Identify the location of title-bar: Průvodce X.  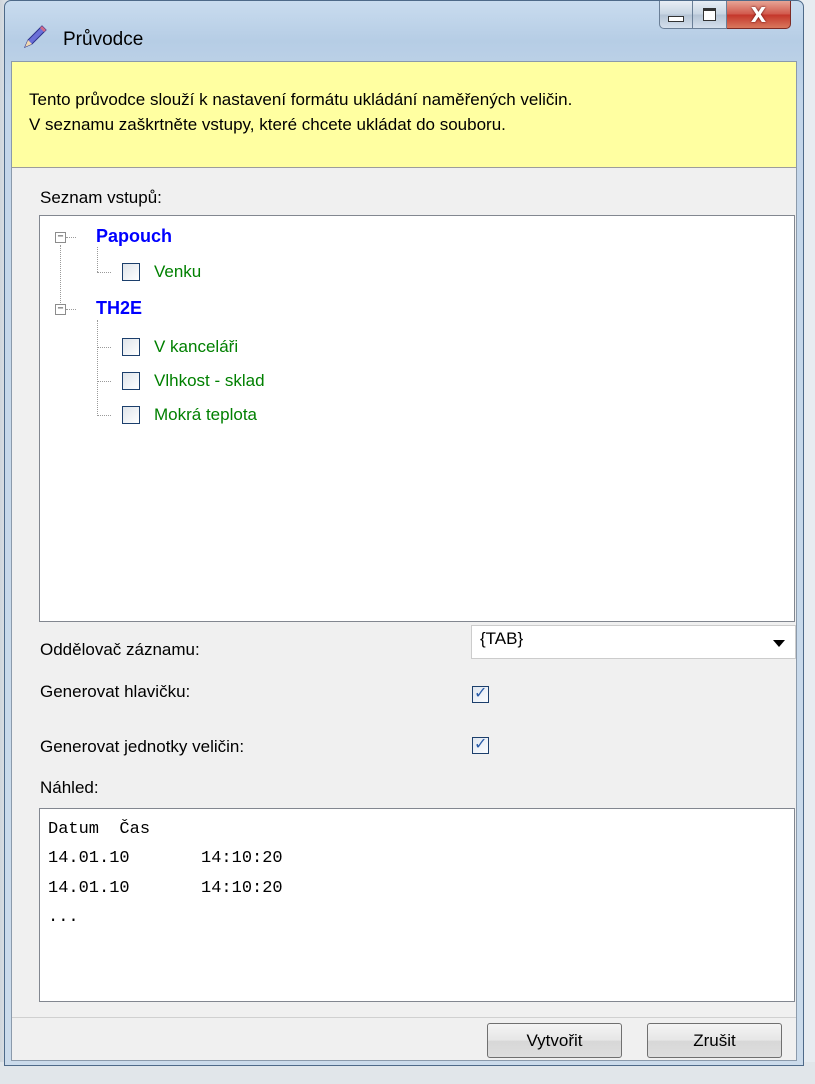
(404, 31).